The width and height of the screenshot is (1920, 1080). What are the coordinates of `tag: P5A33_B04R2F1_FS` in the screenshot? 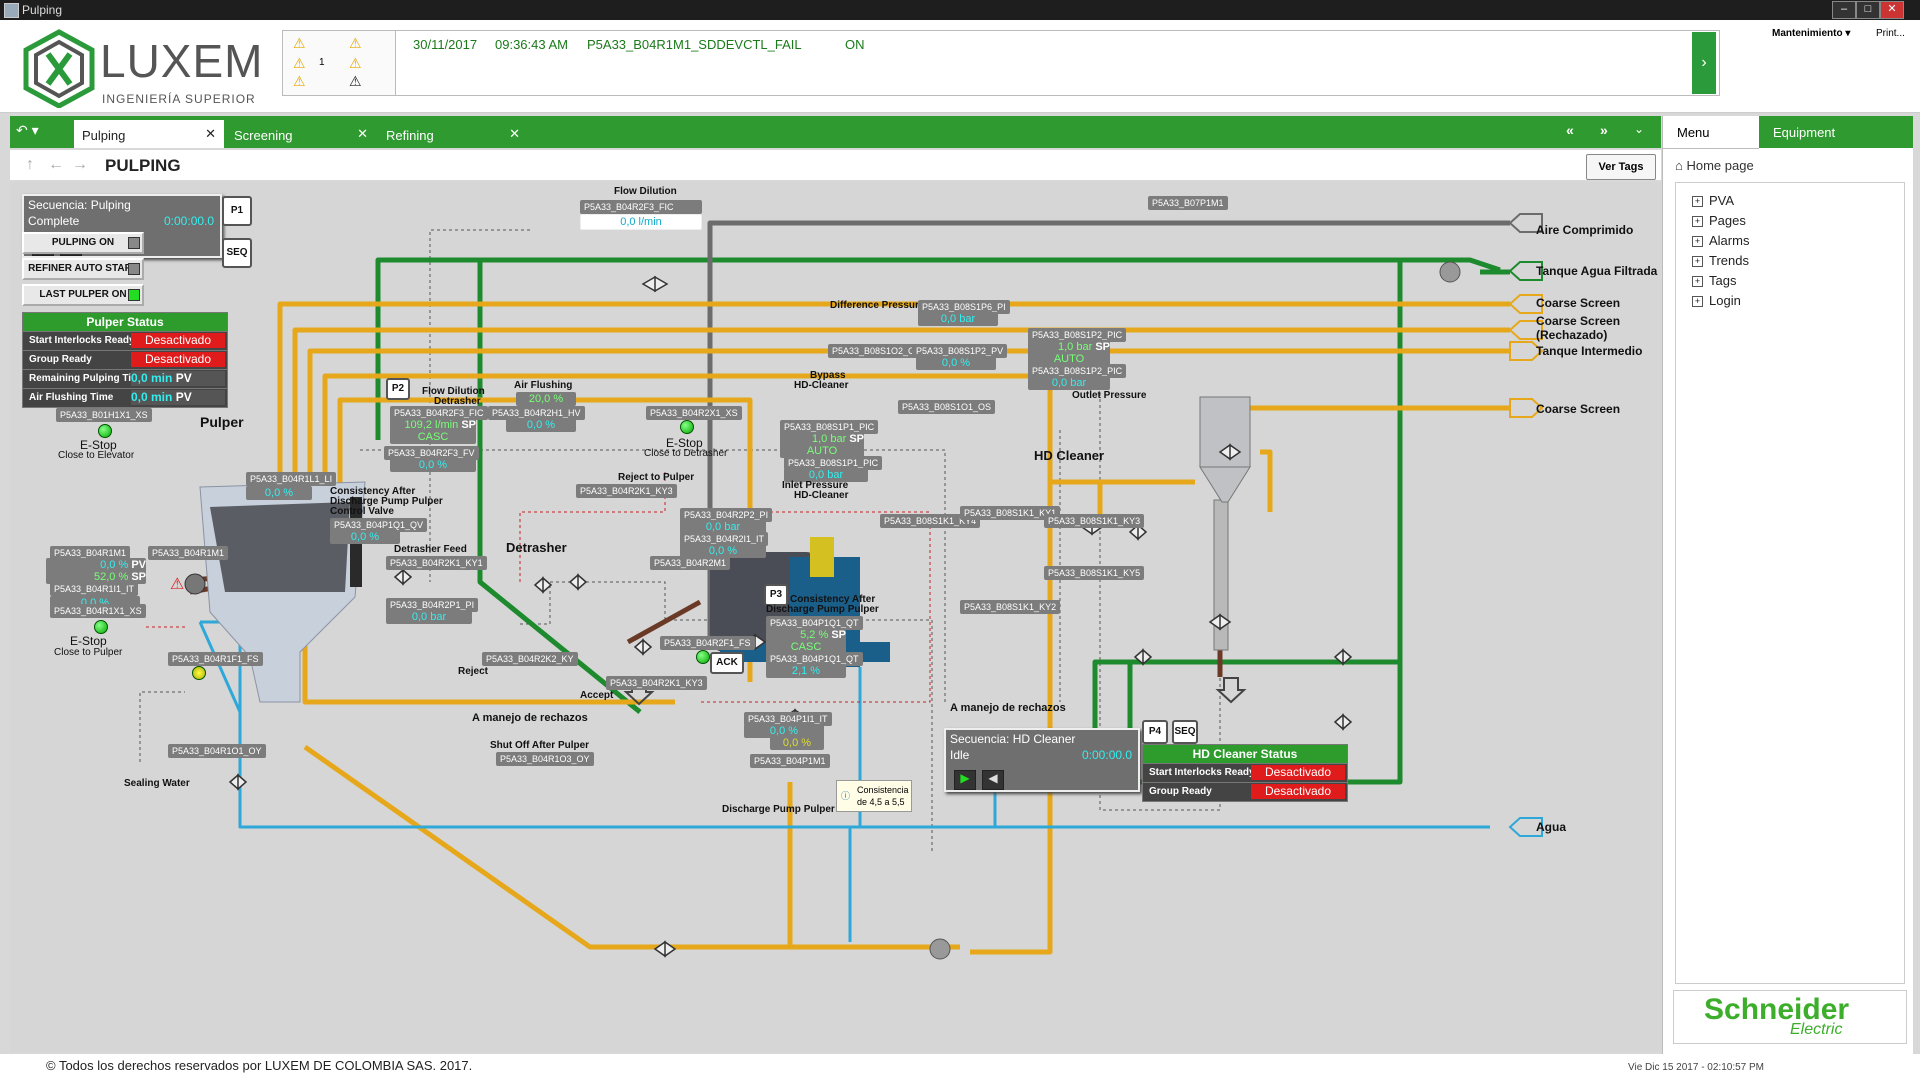 It's located at (707, 643).